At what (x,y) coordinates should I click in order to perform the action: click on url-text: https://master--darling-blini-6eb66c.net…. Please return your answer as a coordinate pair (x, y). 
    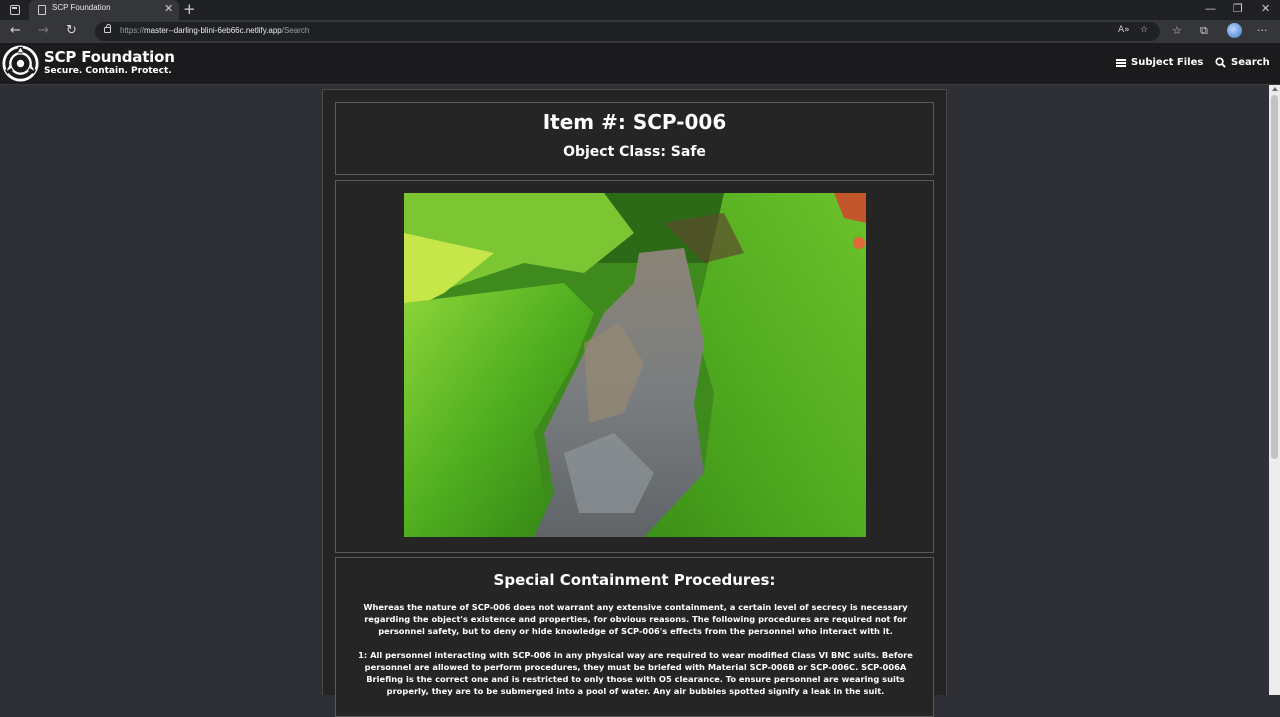
    Looking at the image, I should click on (214, 30).